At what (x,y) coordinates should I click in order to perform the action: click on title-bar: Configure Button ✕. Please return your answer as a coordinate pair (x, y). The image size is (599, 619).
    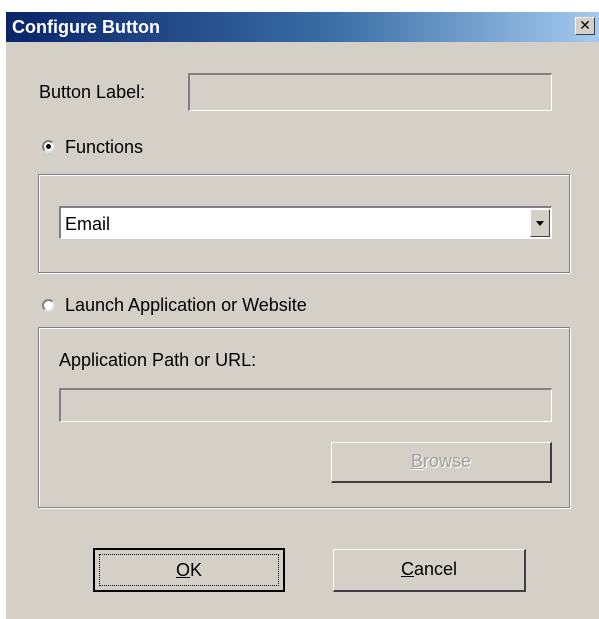
    Looking at the image, I should click on (302, 27).